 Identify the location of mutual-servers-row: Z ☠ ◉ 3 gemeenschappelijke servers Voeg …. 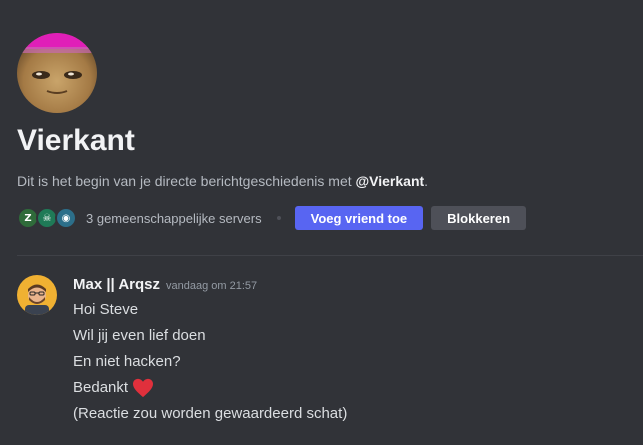
(272, 218).